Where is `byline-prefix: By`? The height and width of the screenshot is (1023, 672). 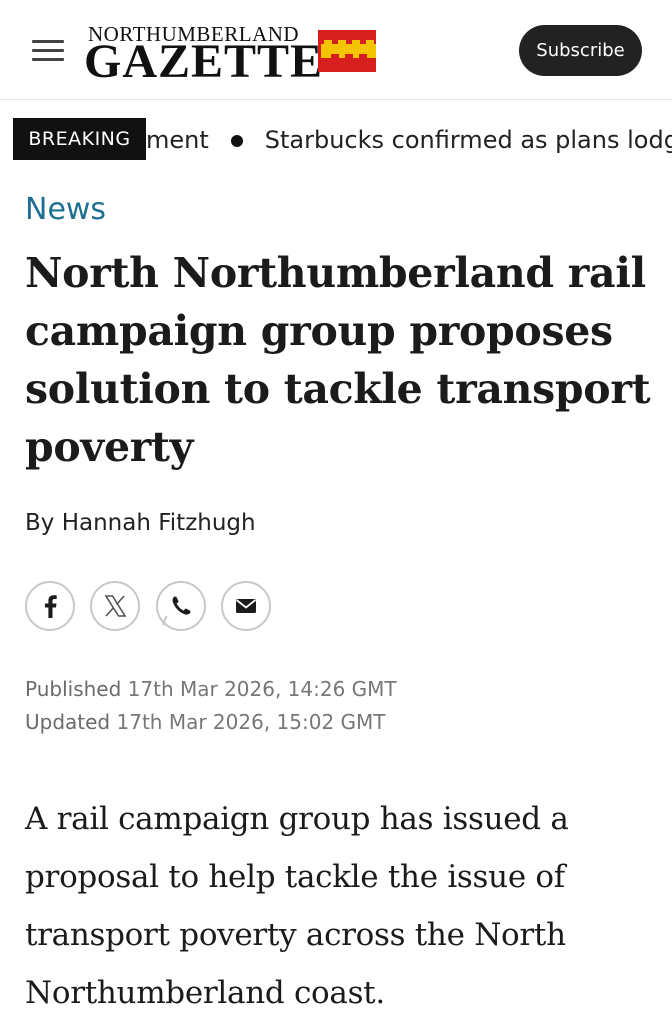 byline-prefix: By is located at coordinates (40, 523).